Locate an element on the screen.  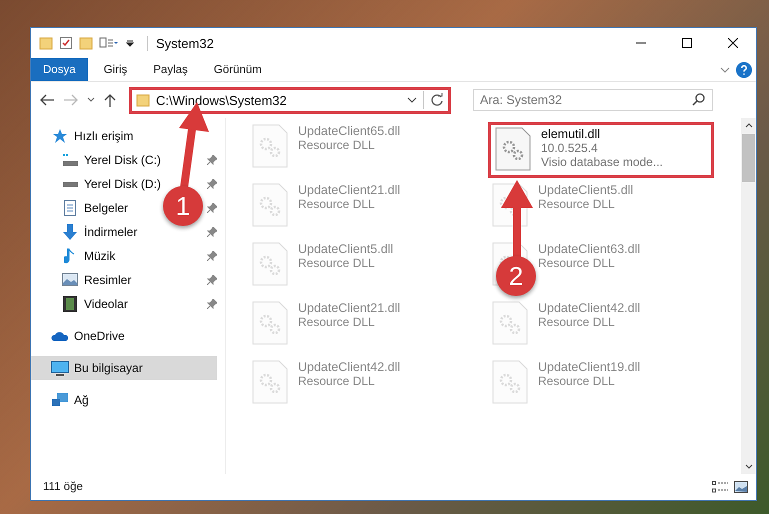
search-field: Ara: System32 is located at coordinates (593, 100).